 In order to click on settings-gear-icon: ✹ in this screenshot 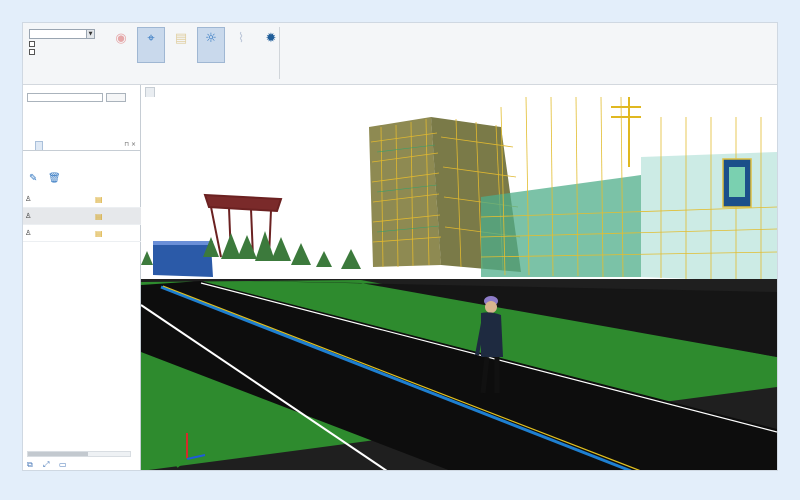, I will do `click(271, 38)`.